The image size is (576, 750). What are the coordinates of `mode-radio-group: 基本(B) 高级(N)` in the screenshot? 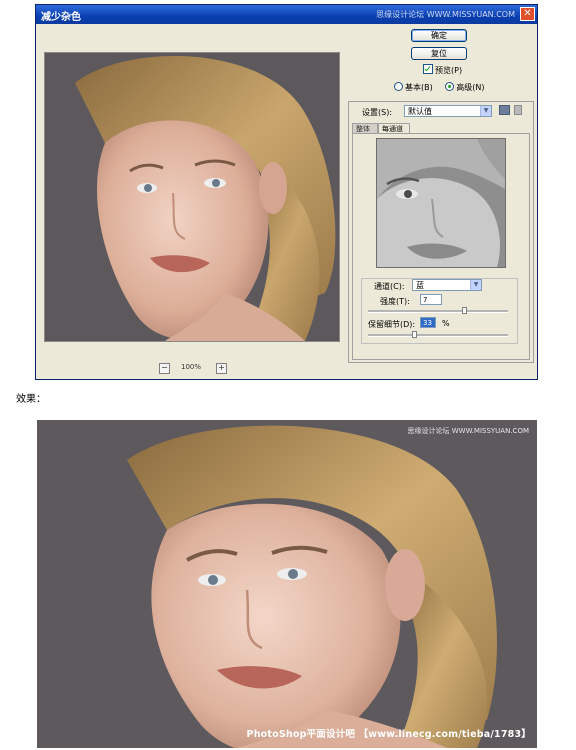 It's located at (439, 87).